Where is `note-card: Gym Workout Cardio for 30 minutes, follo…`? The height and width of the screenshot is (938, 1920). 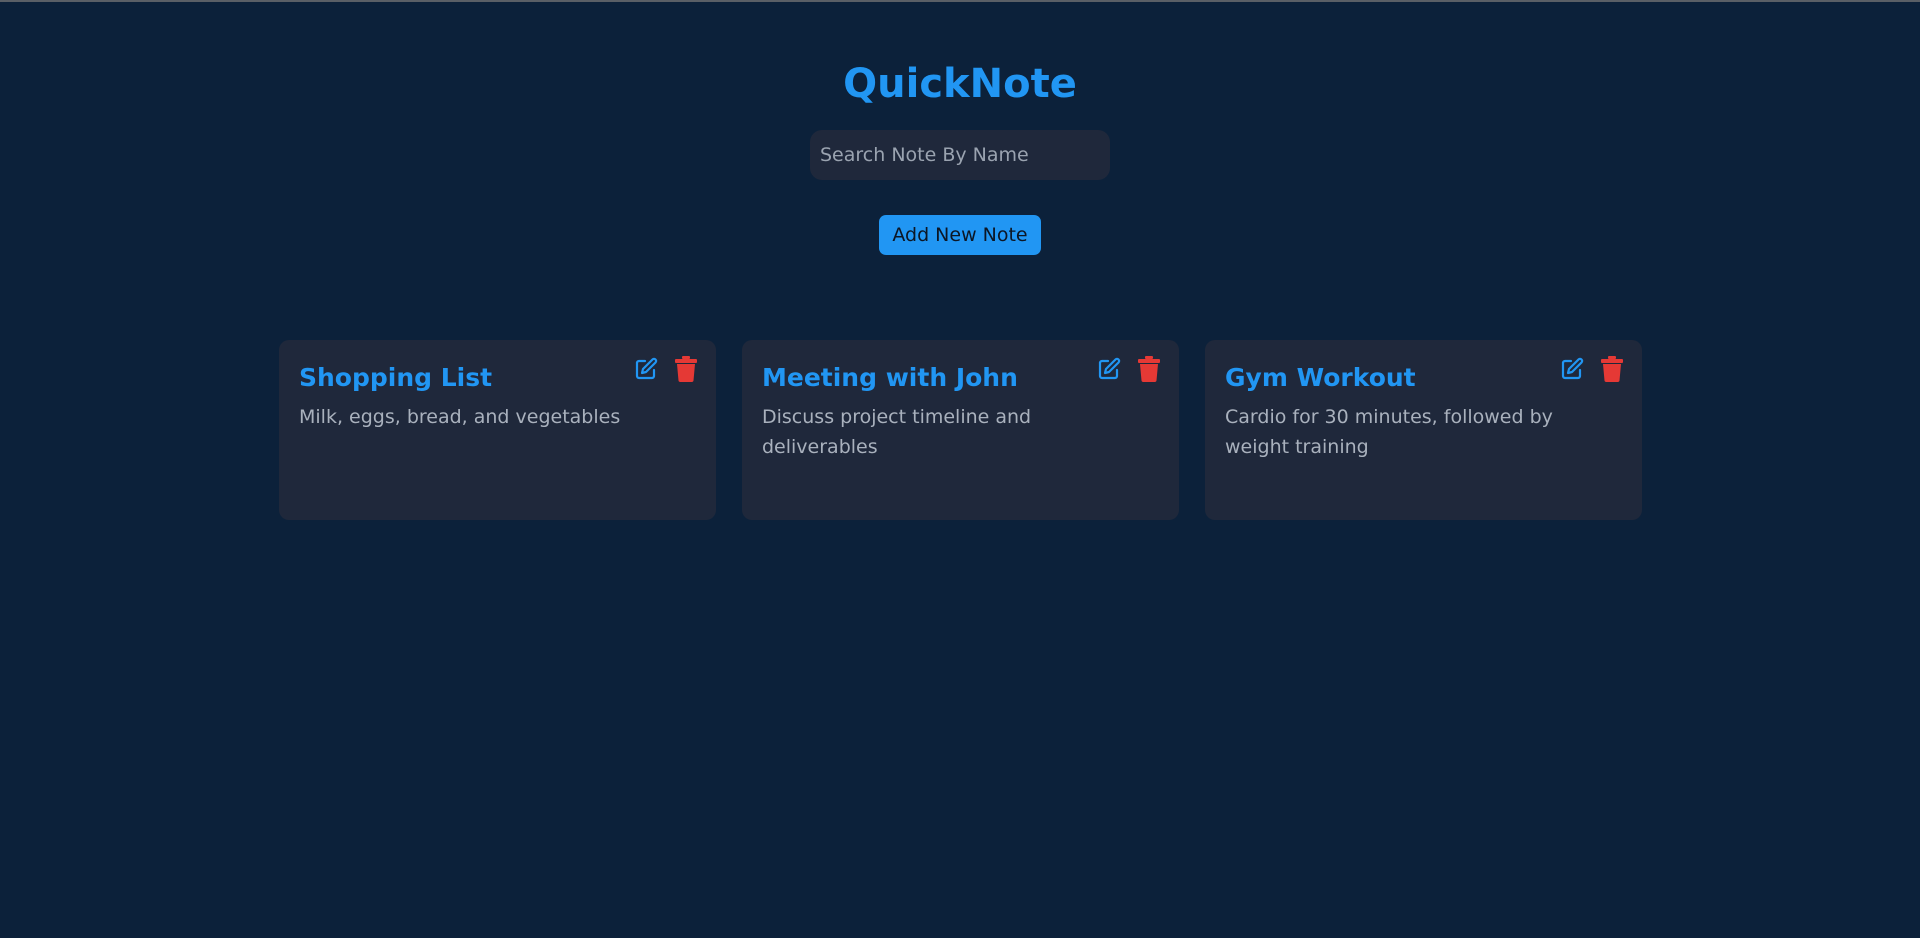
note-card: Gym Workout Cardio for 30 minutes, follo… is located at coordinates (1423, 430).